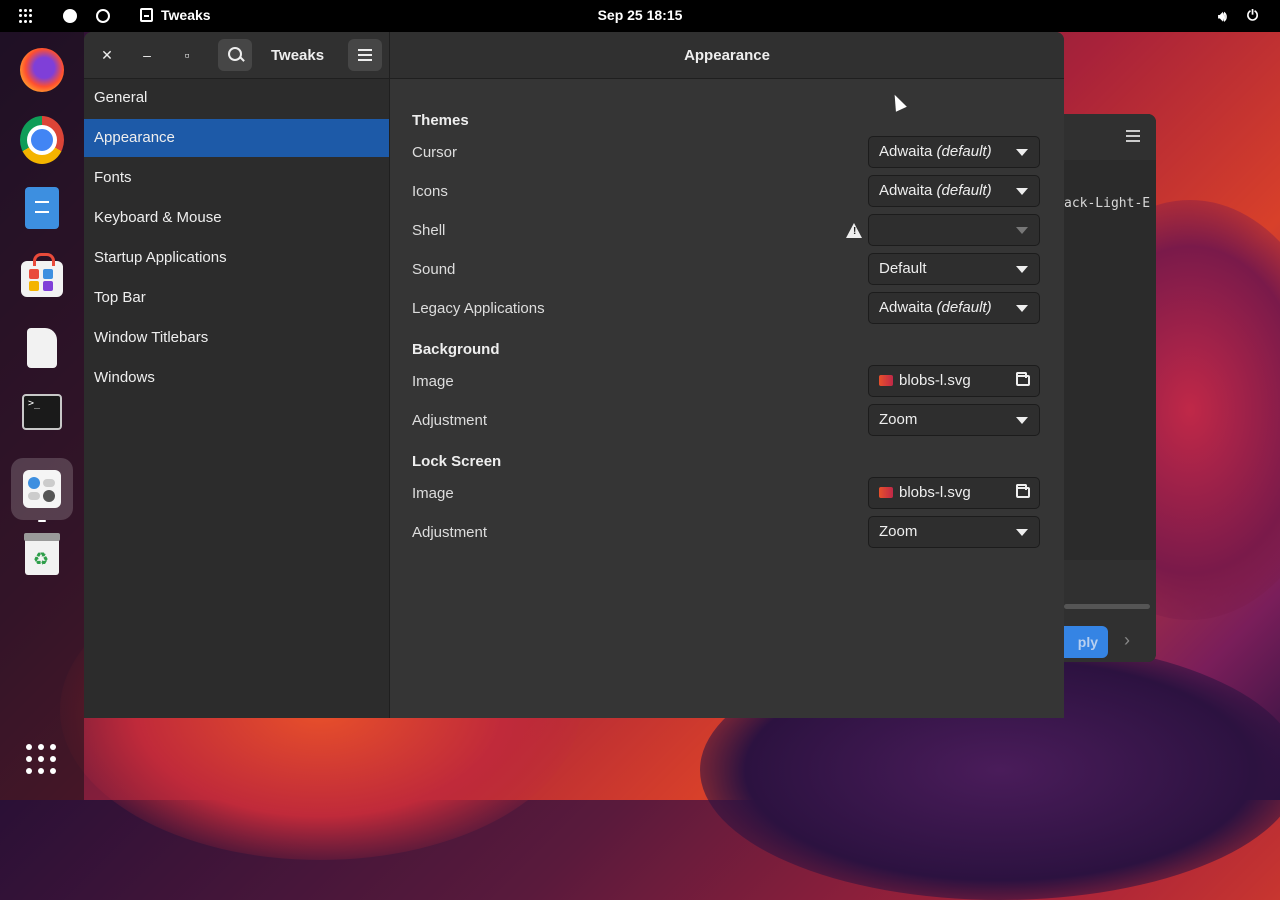 The height and width of the screenshot is (900, 1280). What do you see at coordinates (1086, 642) in the screenshot?
I see `apply-button: ply` at bounding box center [1086, 642].